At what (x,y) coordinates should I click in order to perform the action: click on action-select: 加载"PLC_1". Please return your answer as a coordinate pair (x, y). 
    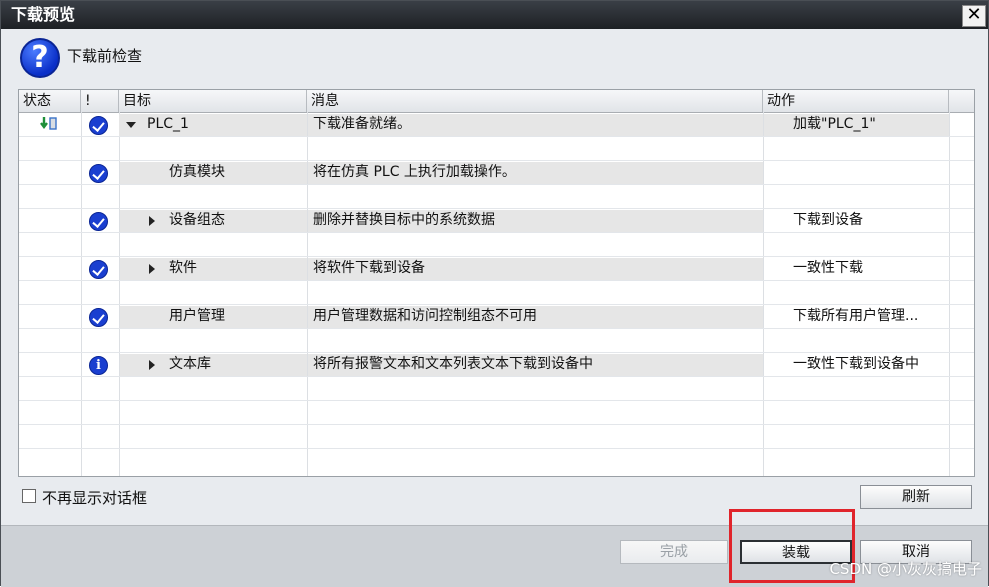
    Looking at the image, I should click on (868, 124).